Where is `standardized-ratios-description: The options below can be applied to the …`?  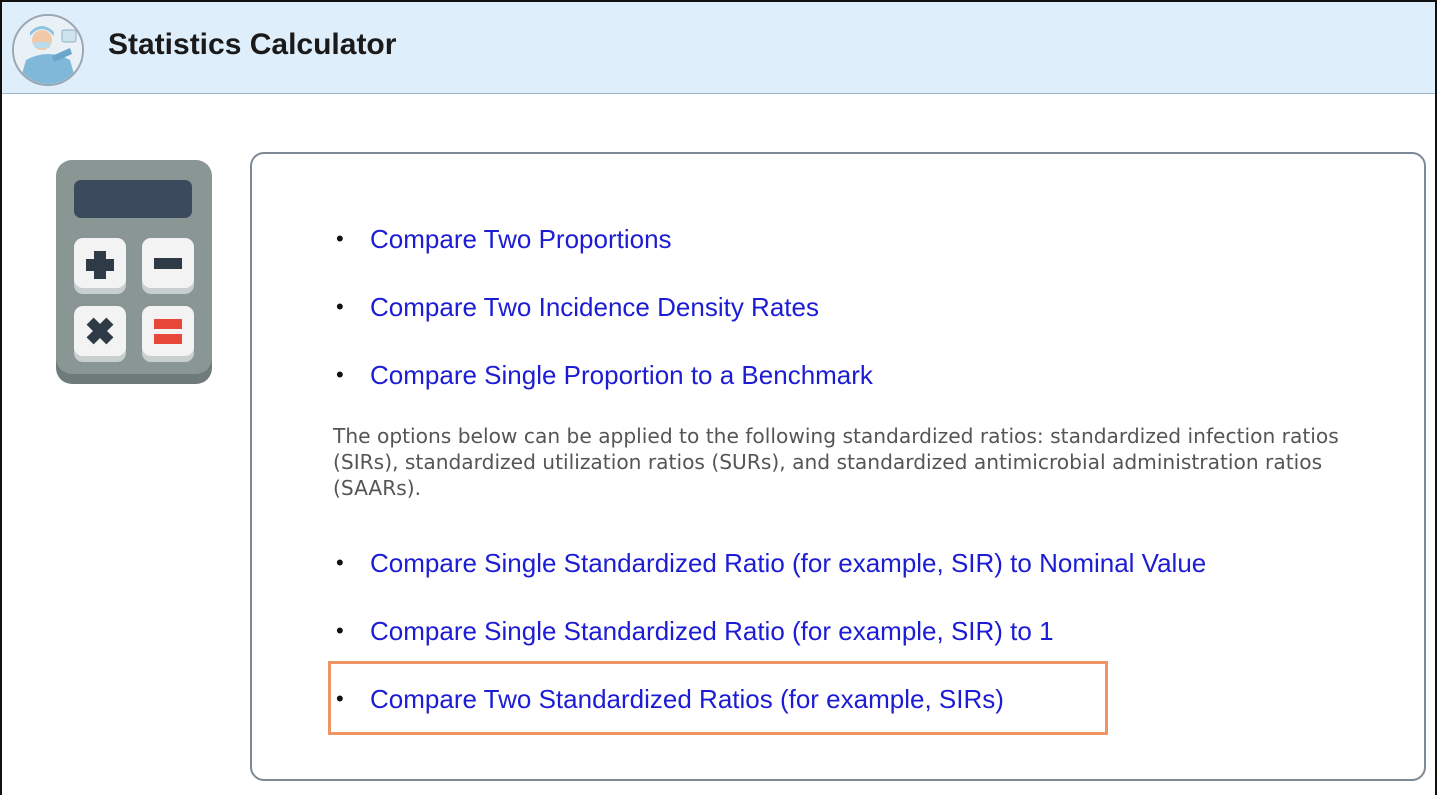
standardized-ratios-description: The options below can be applied to the … is located at coordinates (836, 462).